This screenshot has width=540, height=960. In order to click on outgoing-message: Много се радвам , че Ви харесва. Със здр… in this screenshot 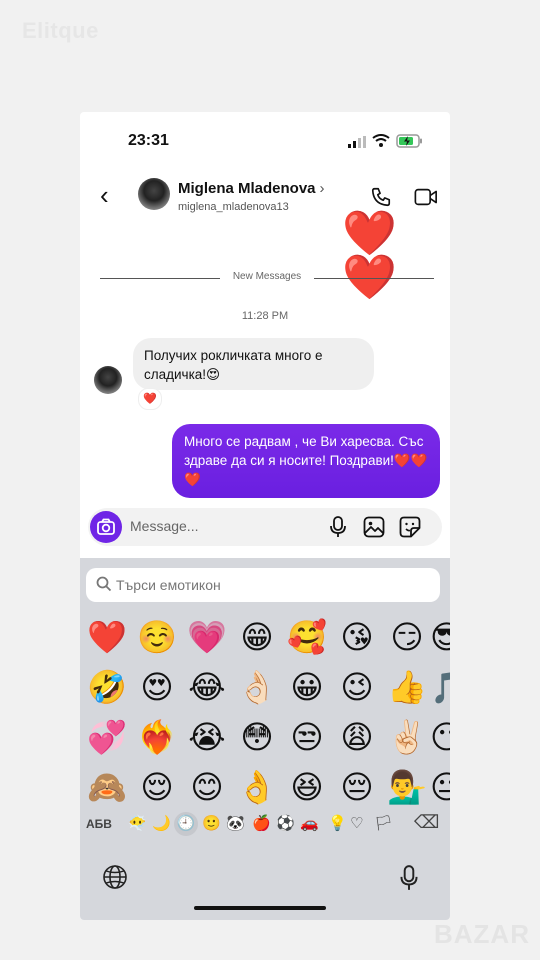, I will do `click(306, 461)`.